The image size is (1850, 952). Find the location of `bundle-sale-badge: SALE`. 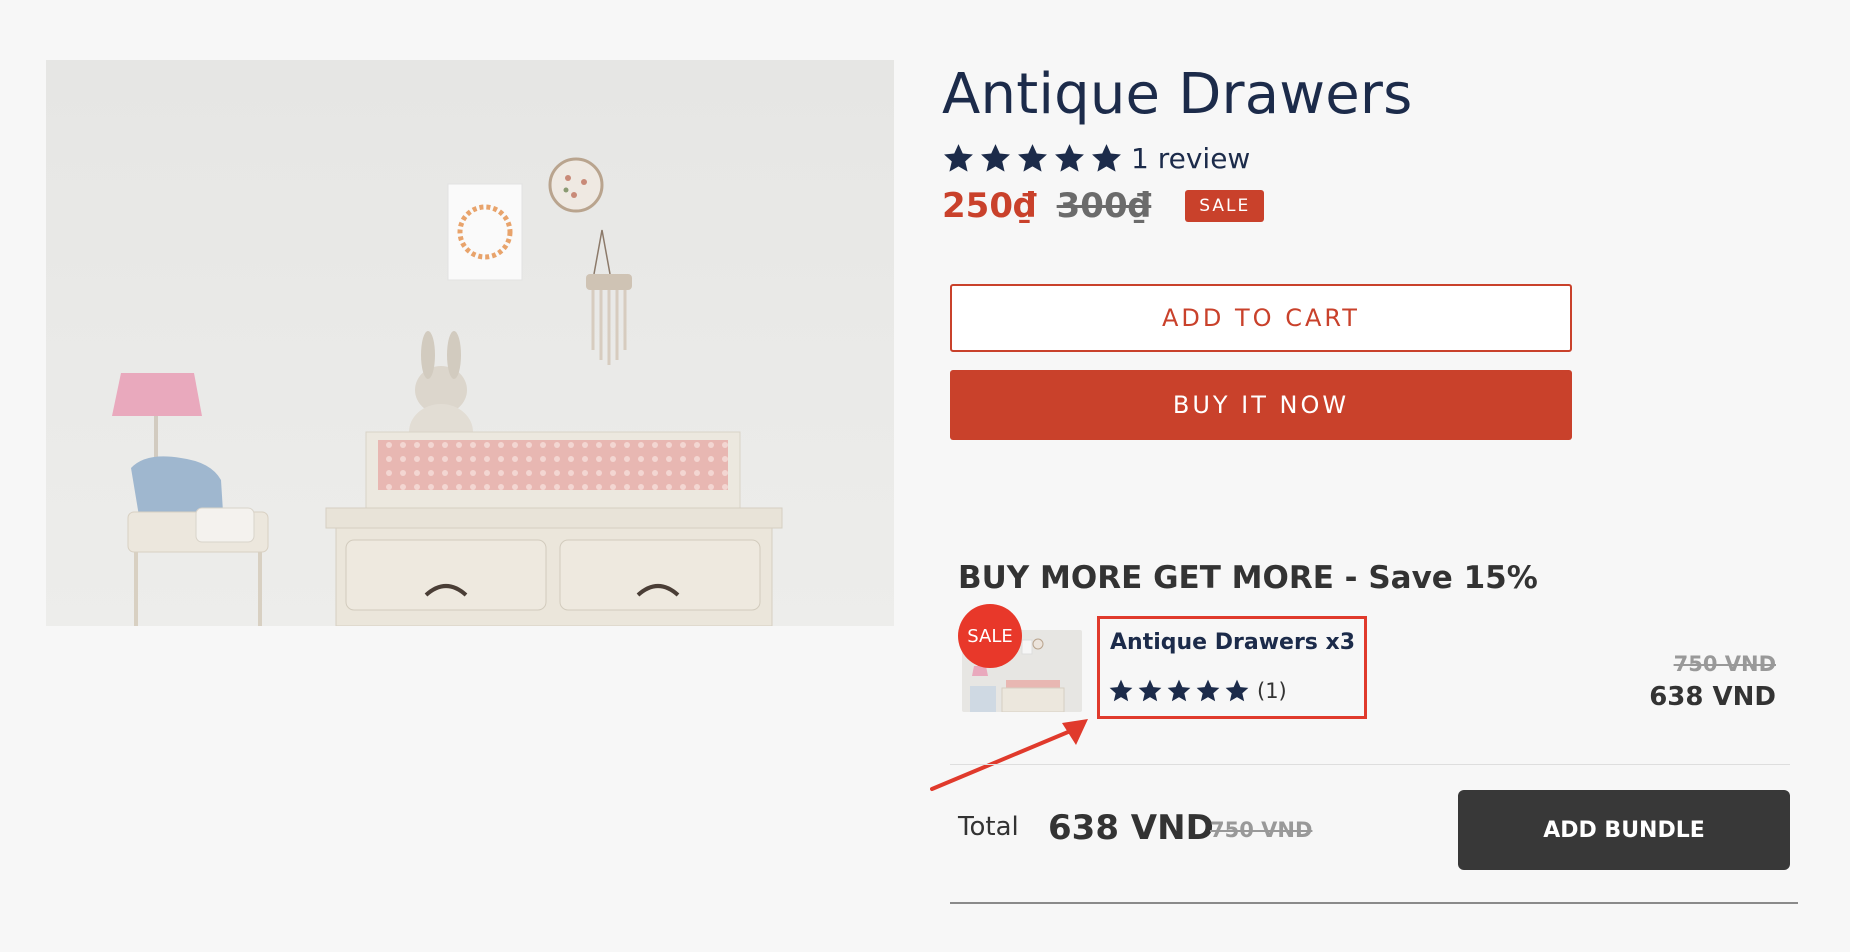

bundle-sale-badge: SALE is located at coordinates (990, 636).